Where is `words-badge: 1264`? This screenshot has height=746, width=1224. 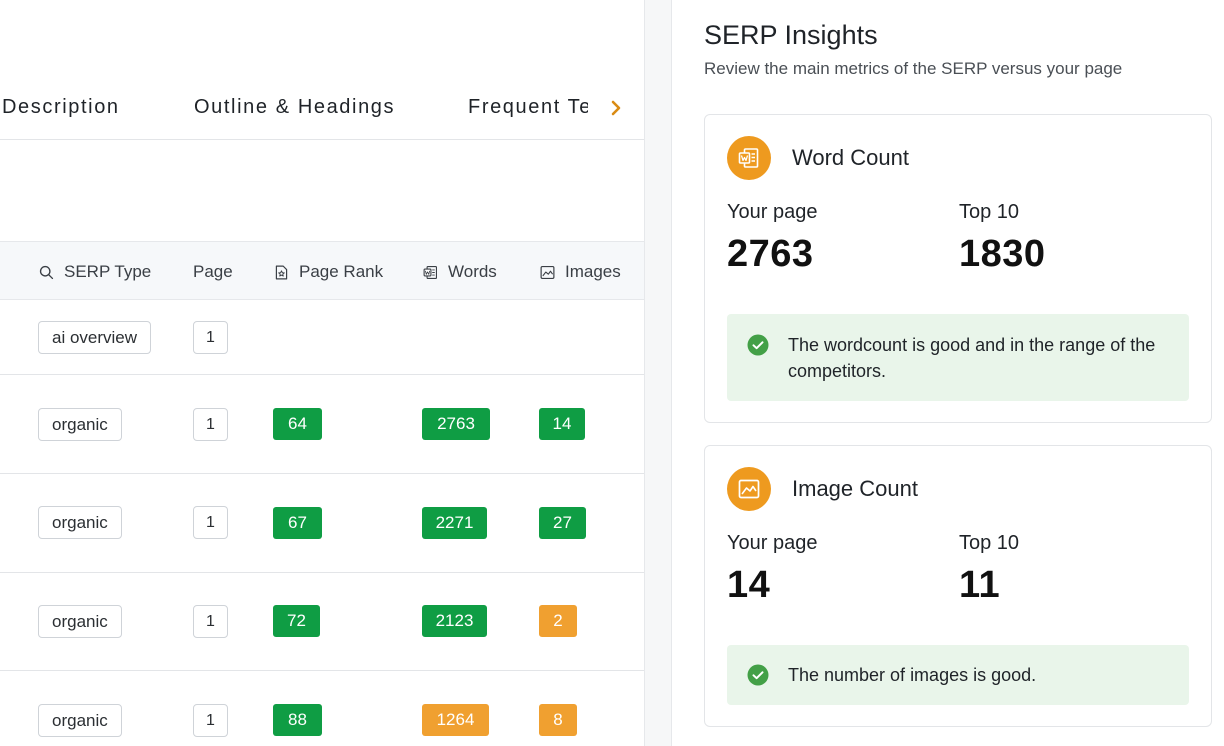 words-badge: 1264 is located at coordinates (455, 720).